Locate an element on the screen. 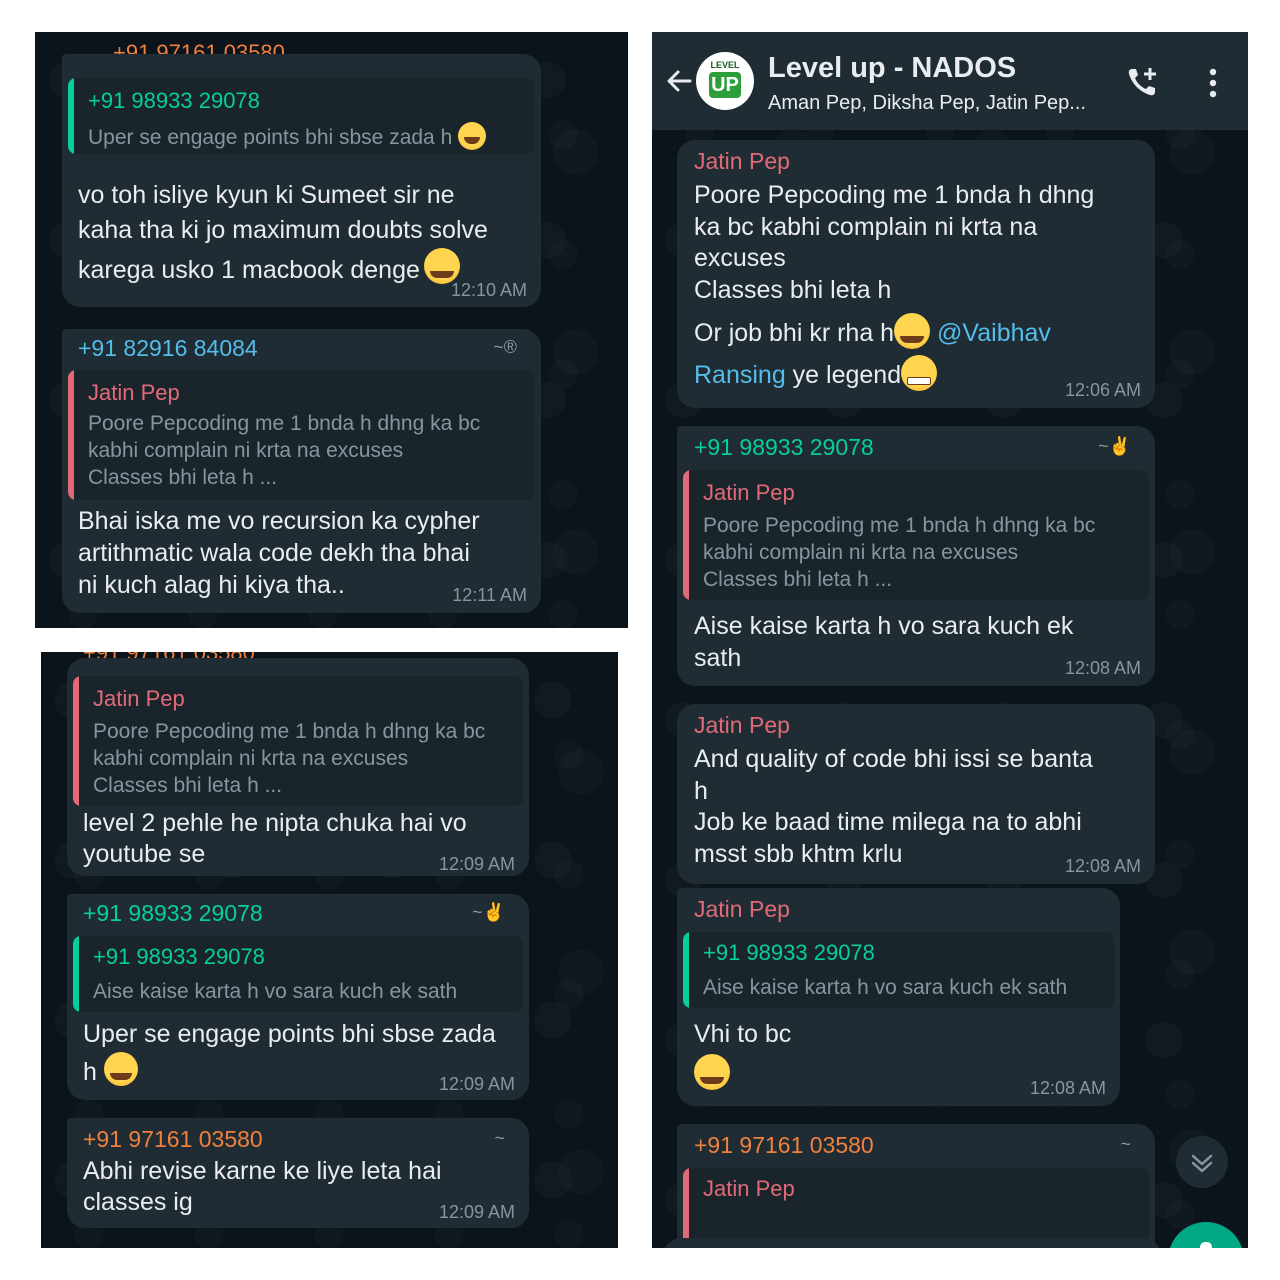  add-call-icon is located at coordinates (1142, 82).